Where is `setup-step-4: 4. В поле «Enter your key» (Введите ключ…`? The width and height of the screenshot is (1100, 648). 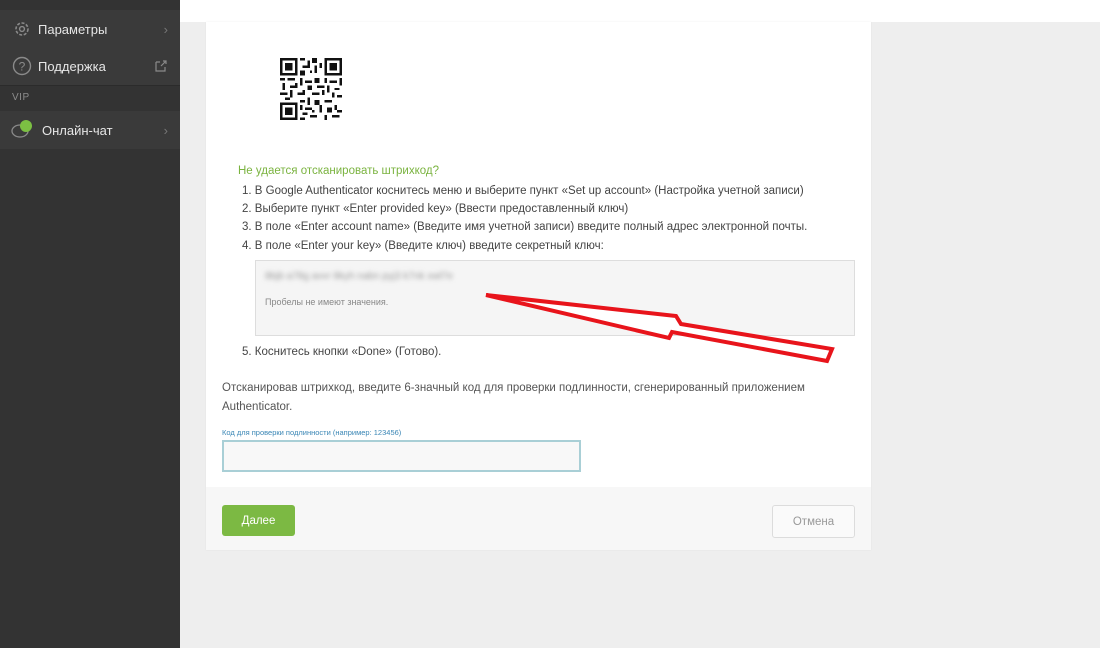 setup-step-4: 4. В поле «Enter your key» (Введите ключ… is located at coordinates (423, 245).